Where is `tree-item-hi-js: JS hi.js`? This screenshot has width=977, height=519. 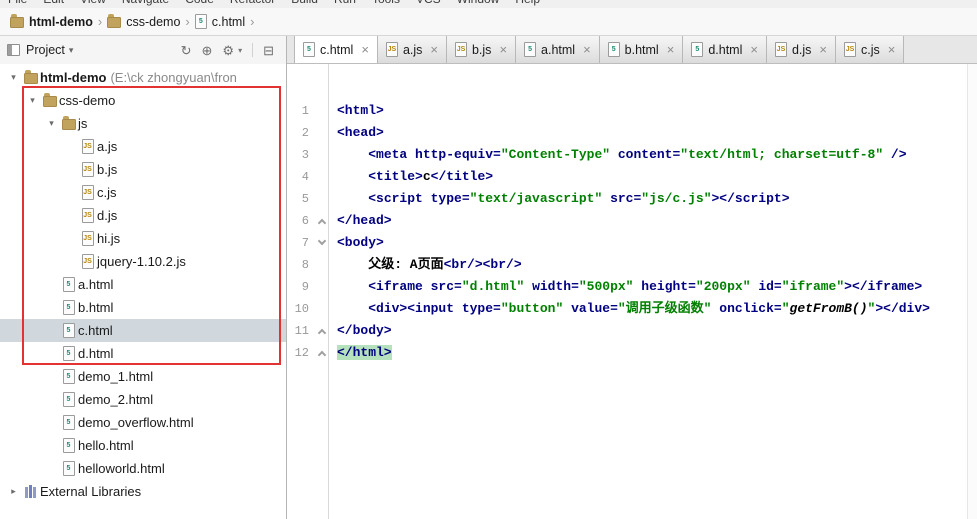 tree-item-hi-js: JS hi.js is located at coordinates (143, 238).